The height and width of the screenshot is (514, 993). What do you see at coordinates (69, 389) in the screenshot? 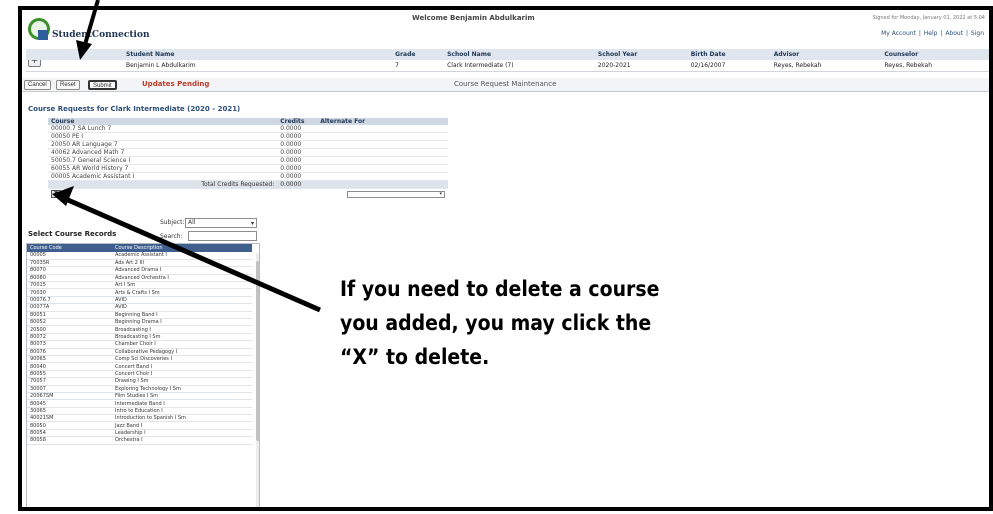
I see `course-code: 30007` at bounding box center [69, 389].